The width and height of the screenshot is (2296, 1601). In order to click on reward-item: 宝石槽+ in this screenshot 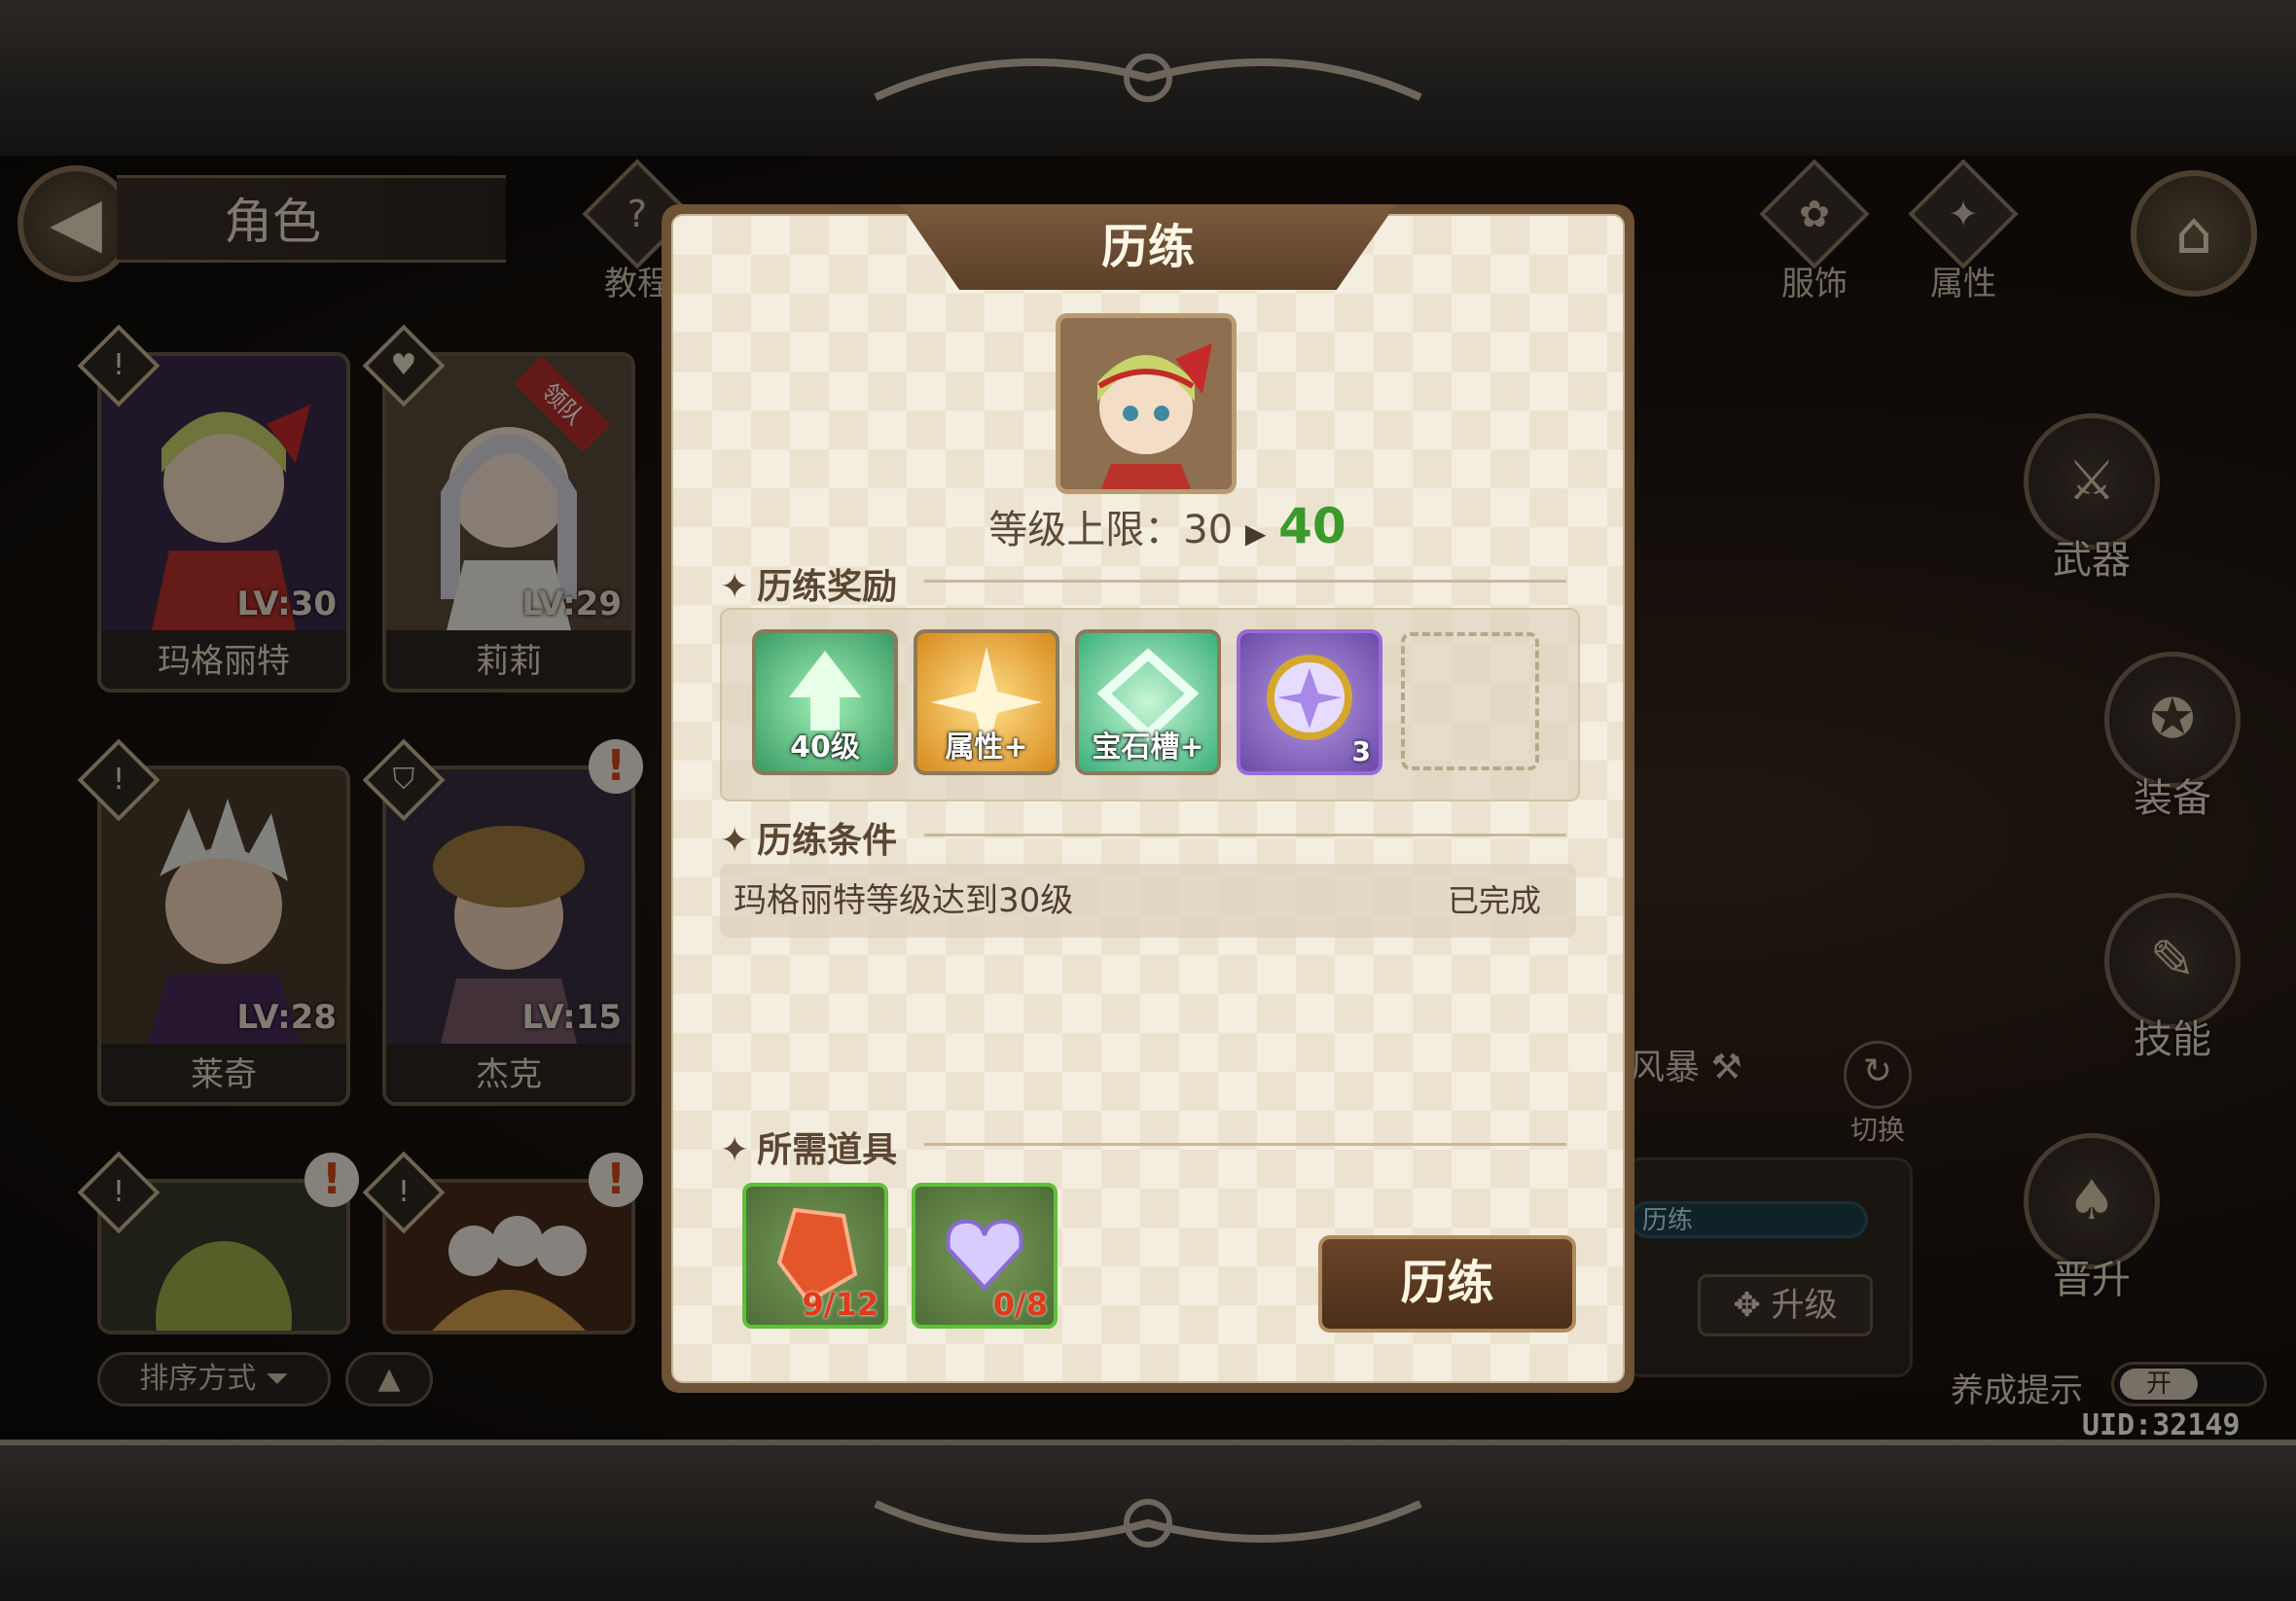, I will do `click(1148, 702)`.